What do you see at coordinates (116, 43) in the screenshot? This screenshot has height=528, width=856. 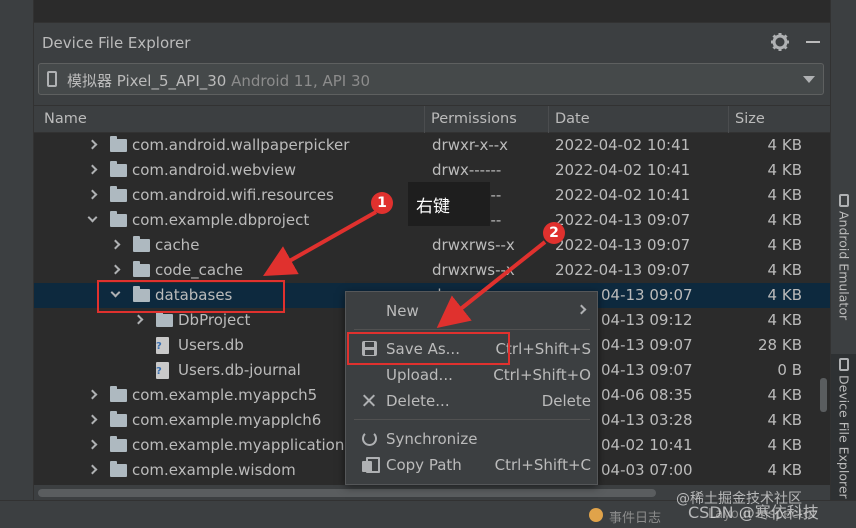 I see `panel-title: Device File Explorer` at bounding box center [116, 43].